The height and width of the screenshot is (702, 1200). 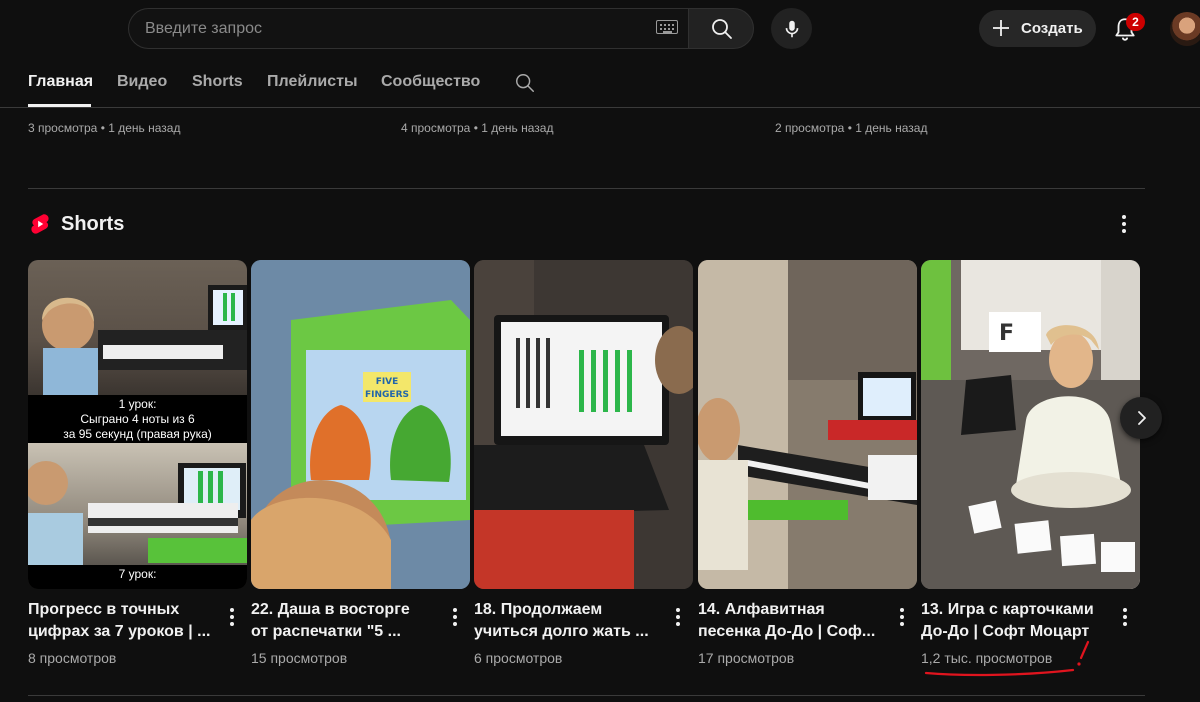 I want to click on view-count: 6 просмотров, so click(x=518, y=658).